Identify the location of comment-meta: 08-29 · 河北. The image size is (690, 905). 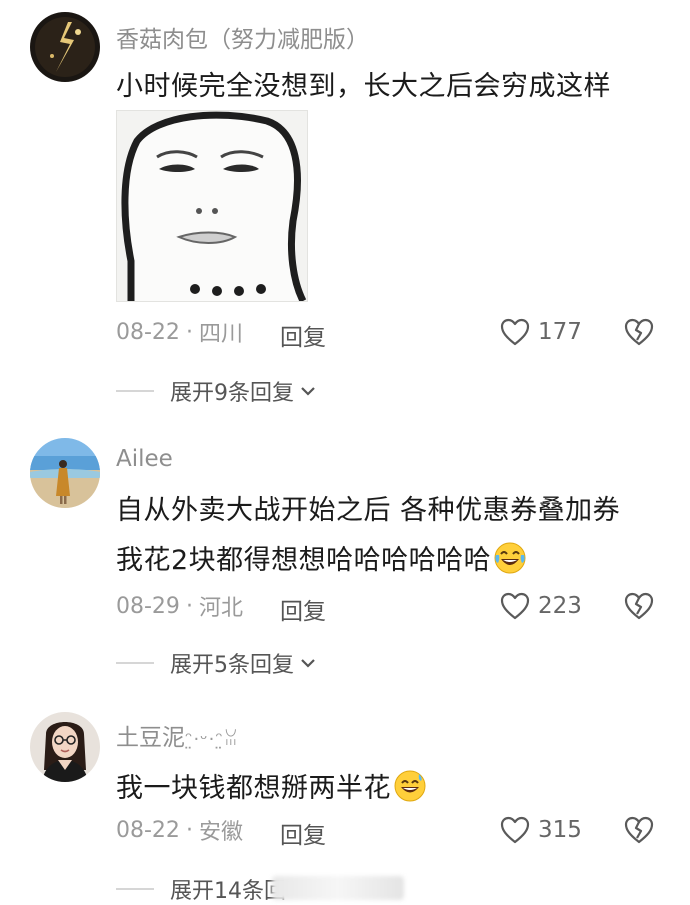
(179, 606).